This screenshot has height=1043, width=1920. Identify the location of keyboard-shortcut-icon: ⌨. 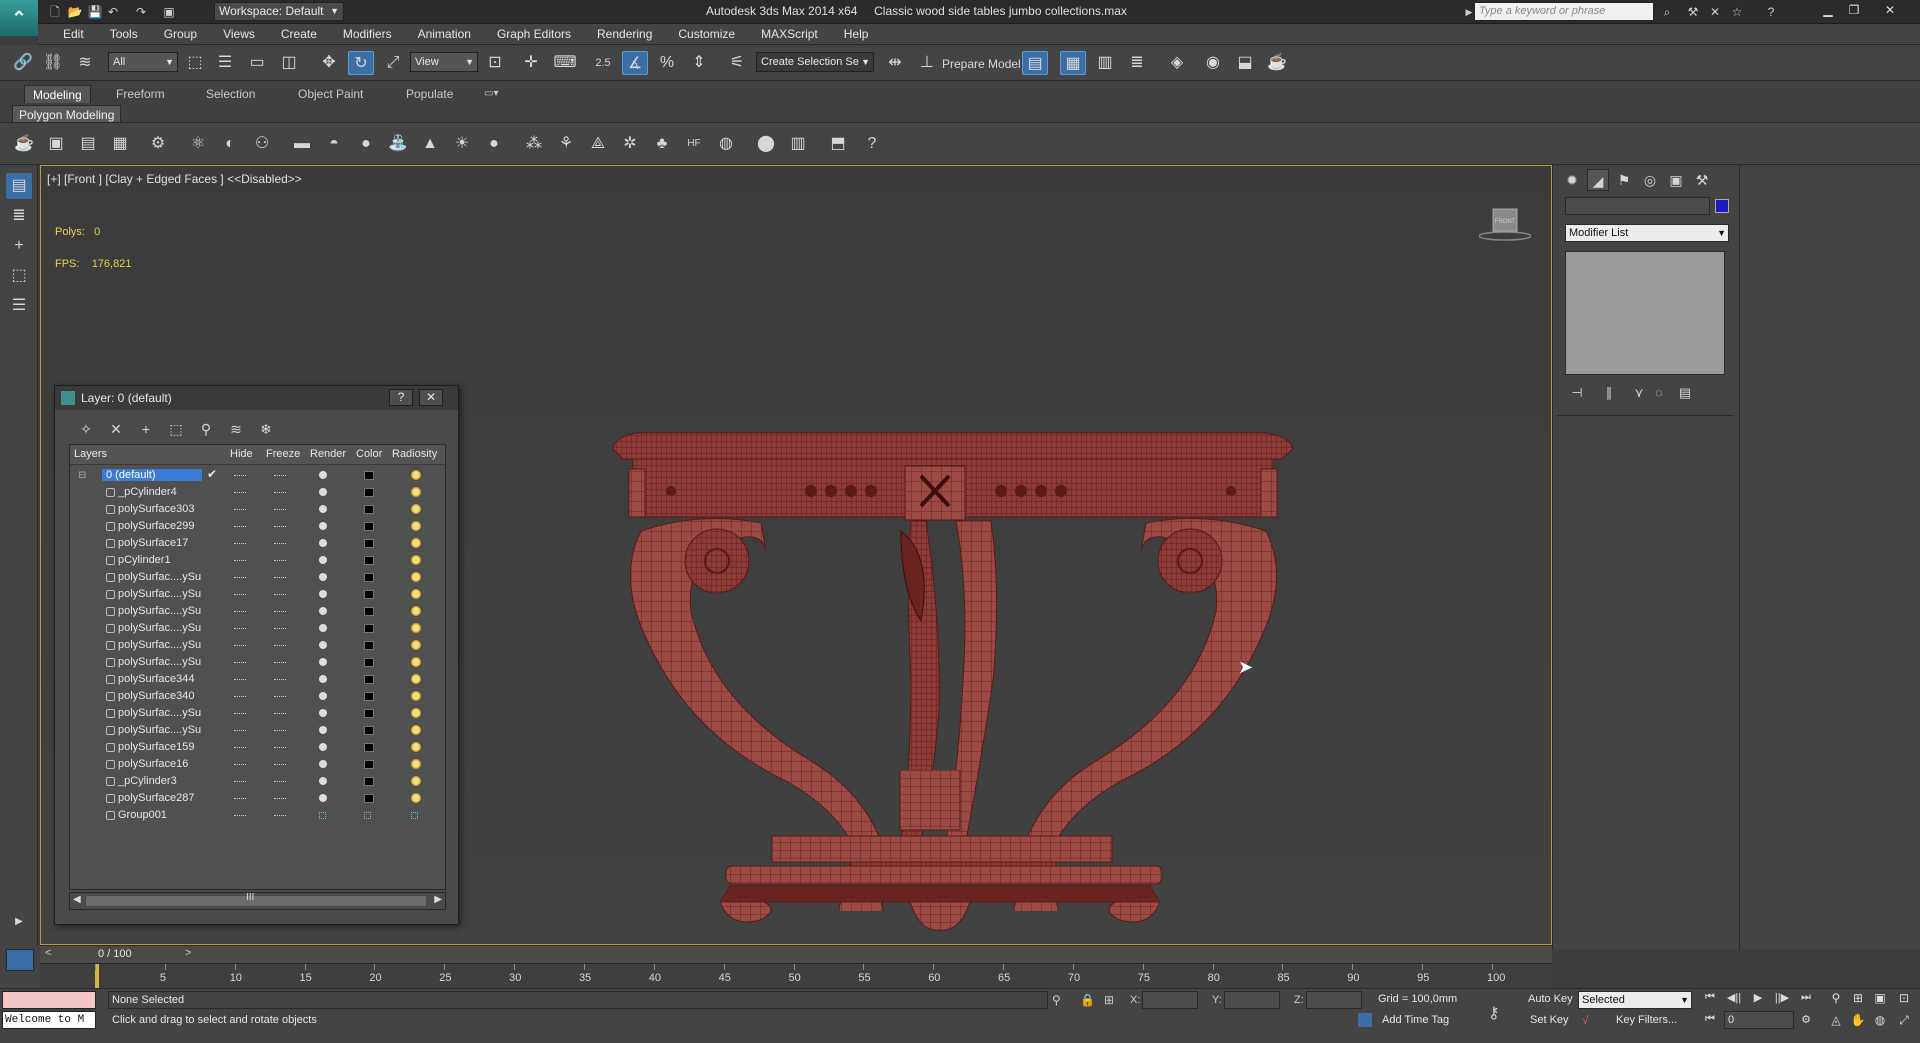
(565, 63).